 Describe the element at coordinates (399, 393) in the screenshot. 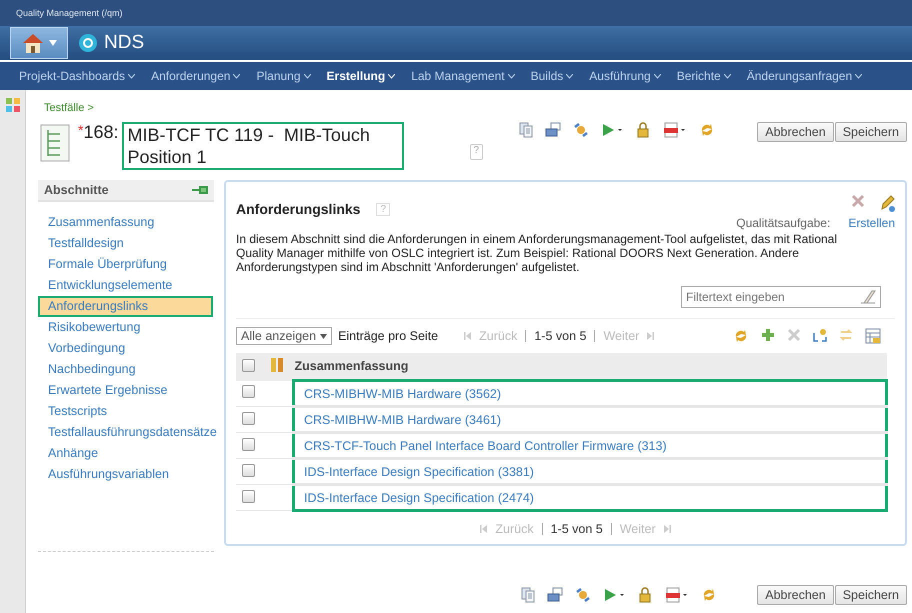

I see `requirement-link: CRS-MIBHW-MIB Hardware (3562)` at that location.